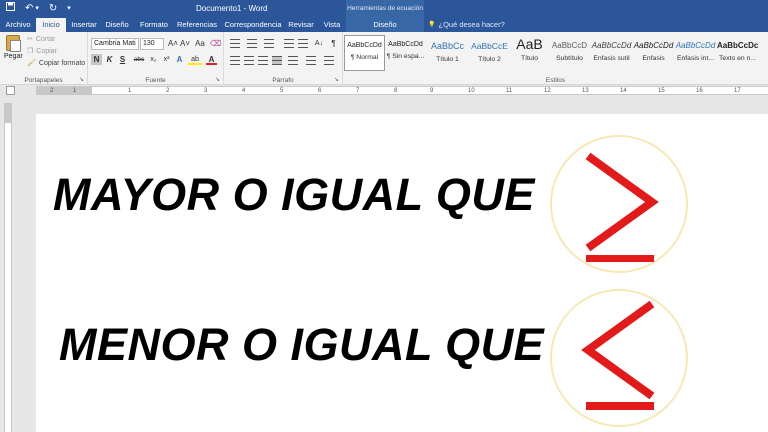 Image resolution: width=768 pixels, height=432 pixels. What do you see at coordinates (232, 8) in the screenshot?
I see `document-title: Documento1 - Word` at bounding box center [232, 8].